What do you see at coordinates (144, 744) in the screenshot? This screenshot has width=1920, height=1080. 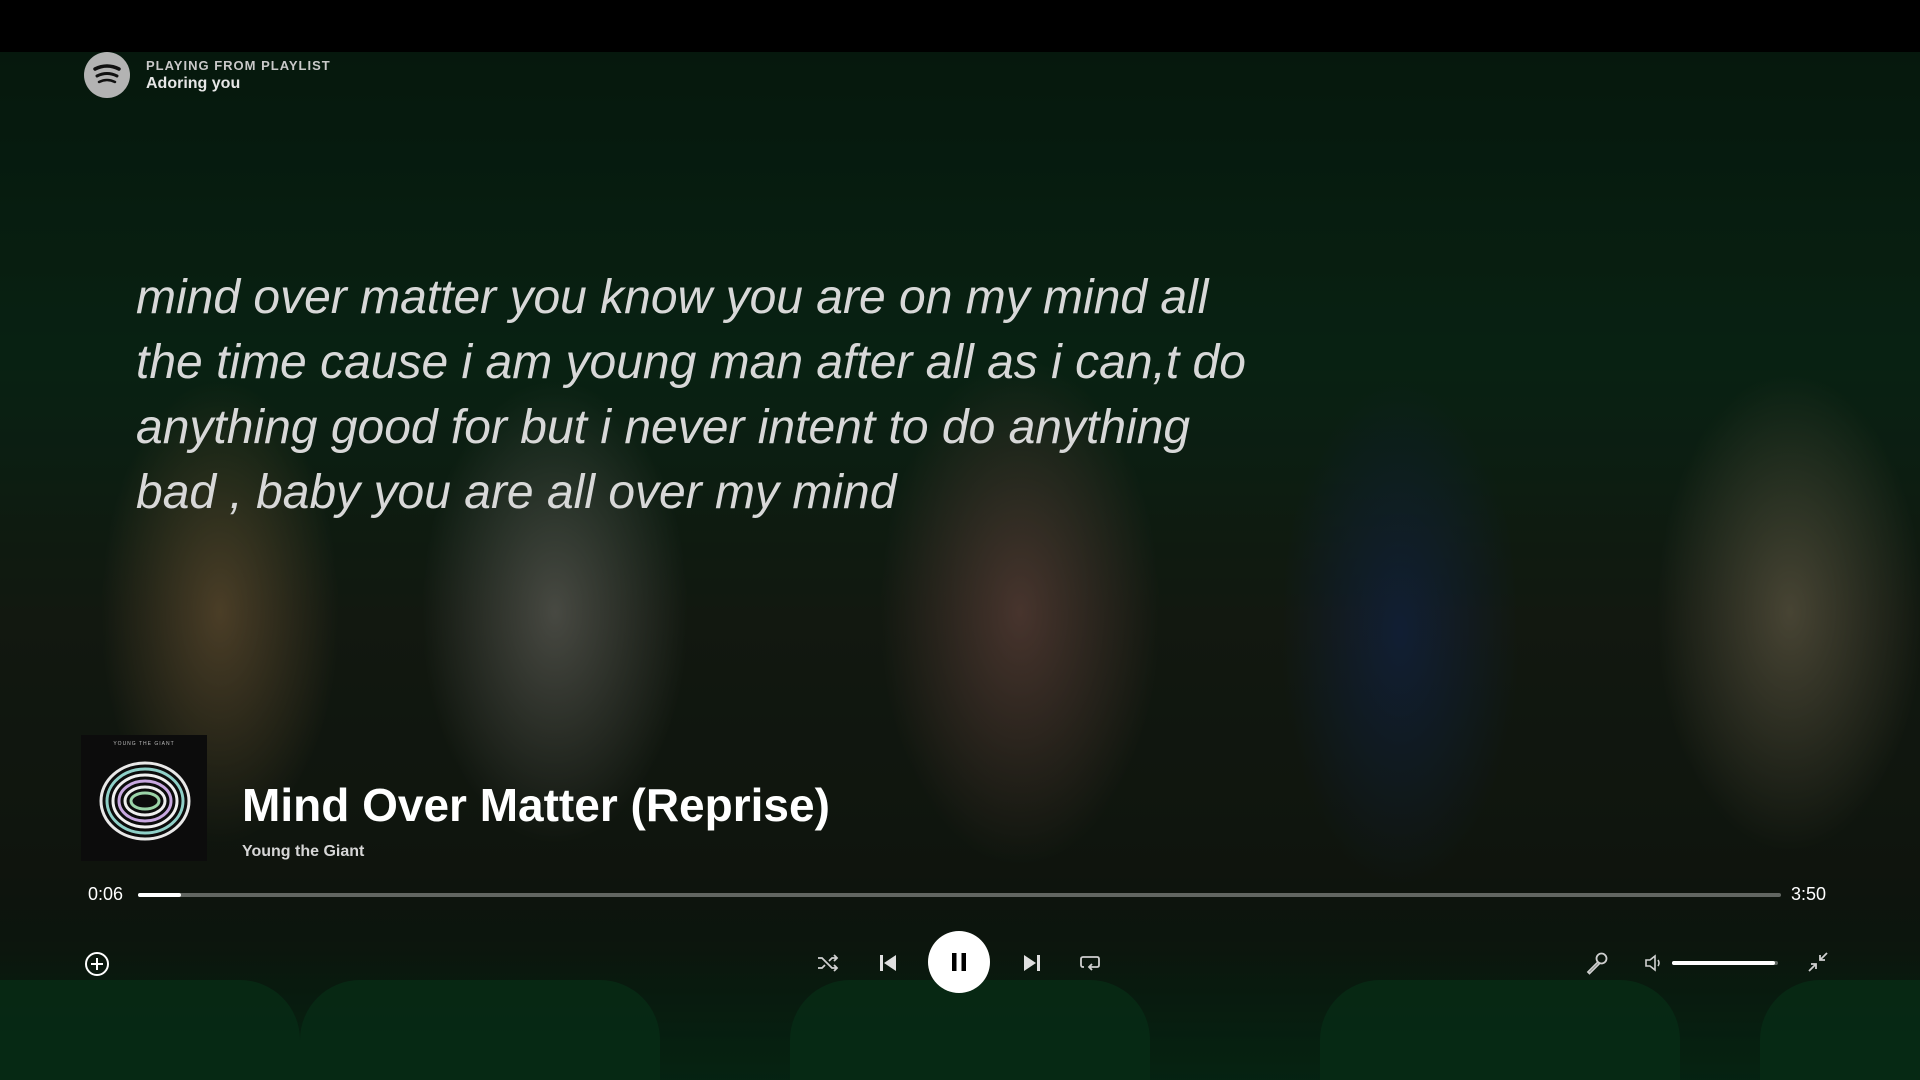 I see `album-art-caption: YOUNG THE GIANT` at bounding box center [144, 744].